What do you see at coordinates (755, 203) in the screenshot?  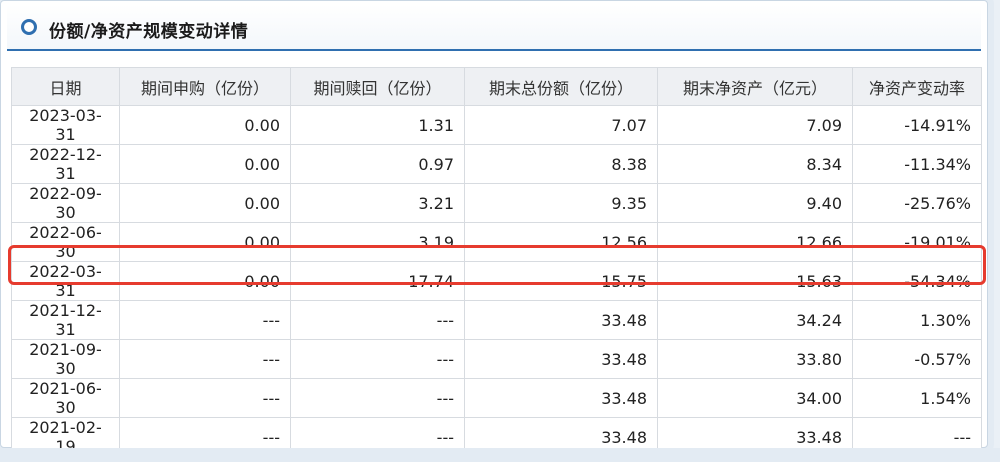 I see `cell-net-assets: 9.40` at bounding box center [755, 203].